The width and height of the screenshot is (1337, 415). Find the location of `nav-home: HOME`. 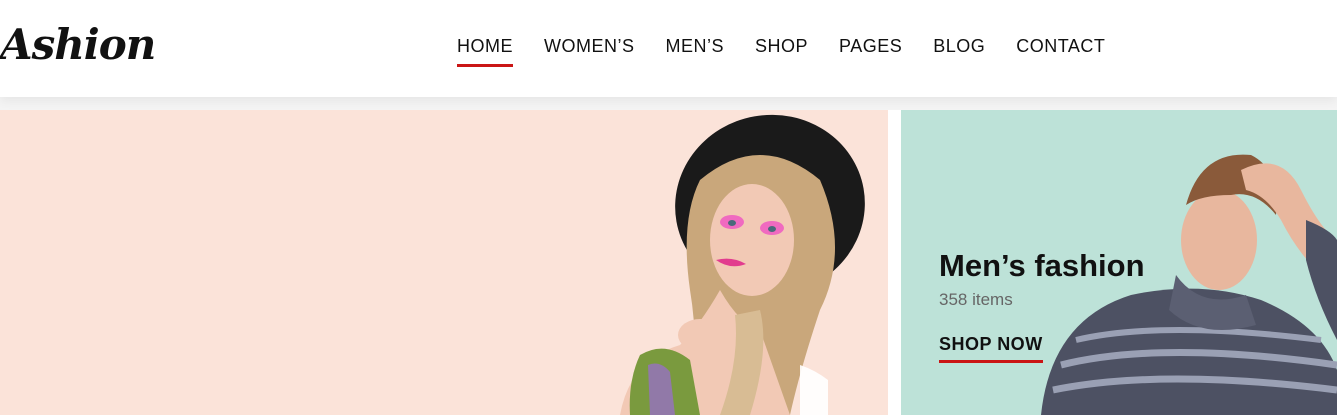

nav-home: HOME is located at coordinates (485, 51).